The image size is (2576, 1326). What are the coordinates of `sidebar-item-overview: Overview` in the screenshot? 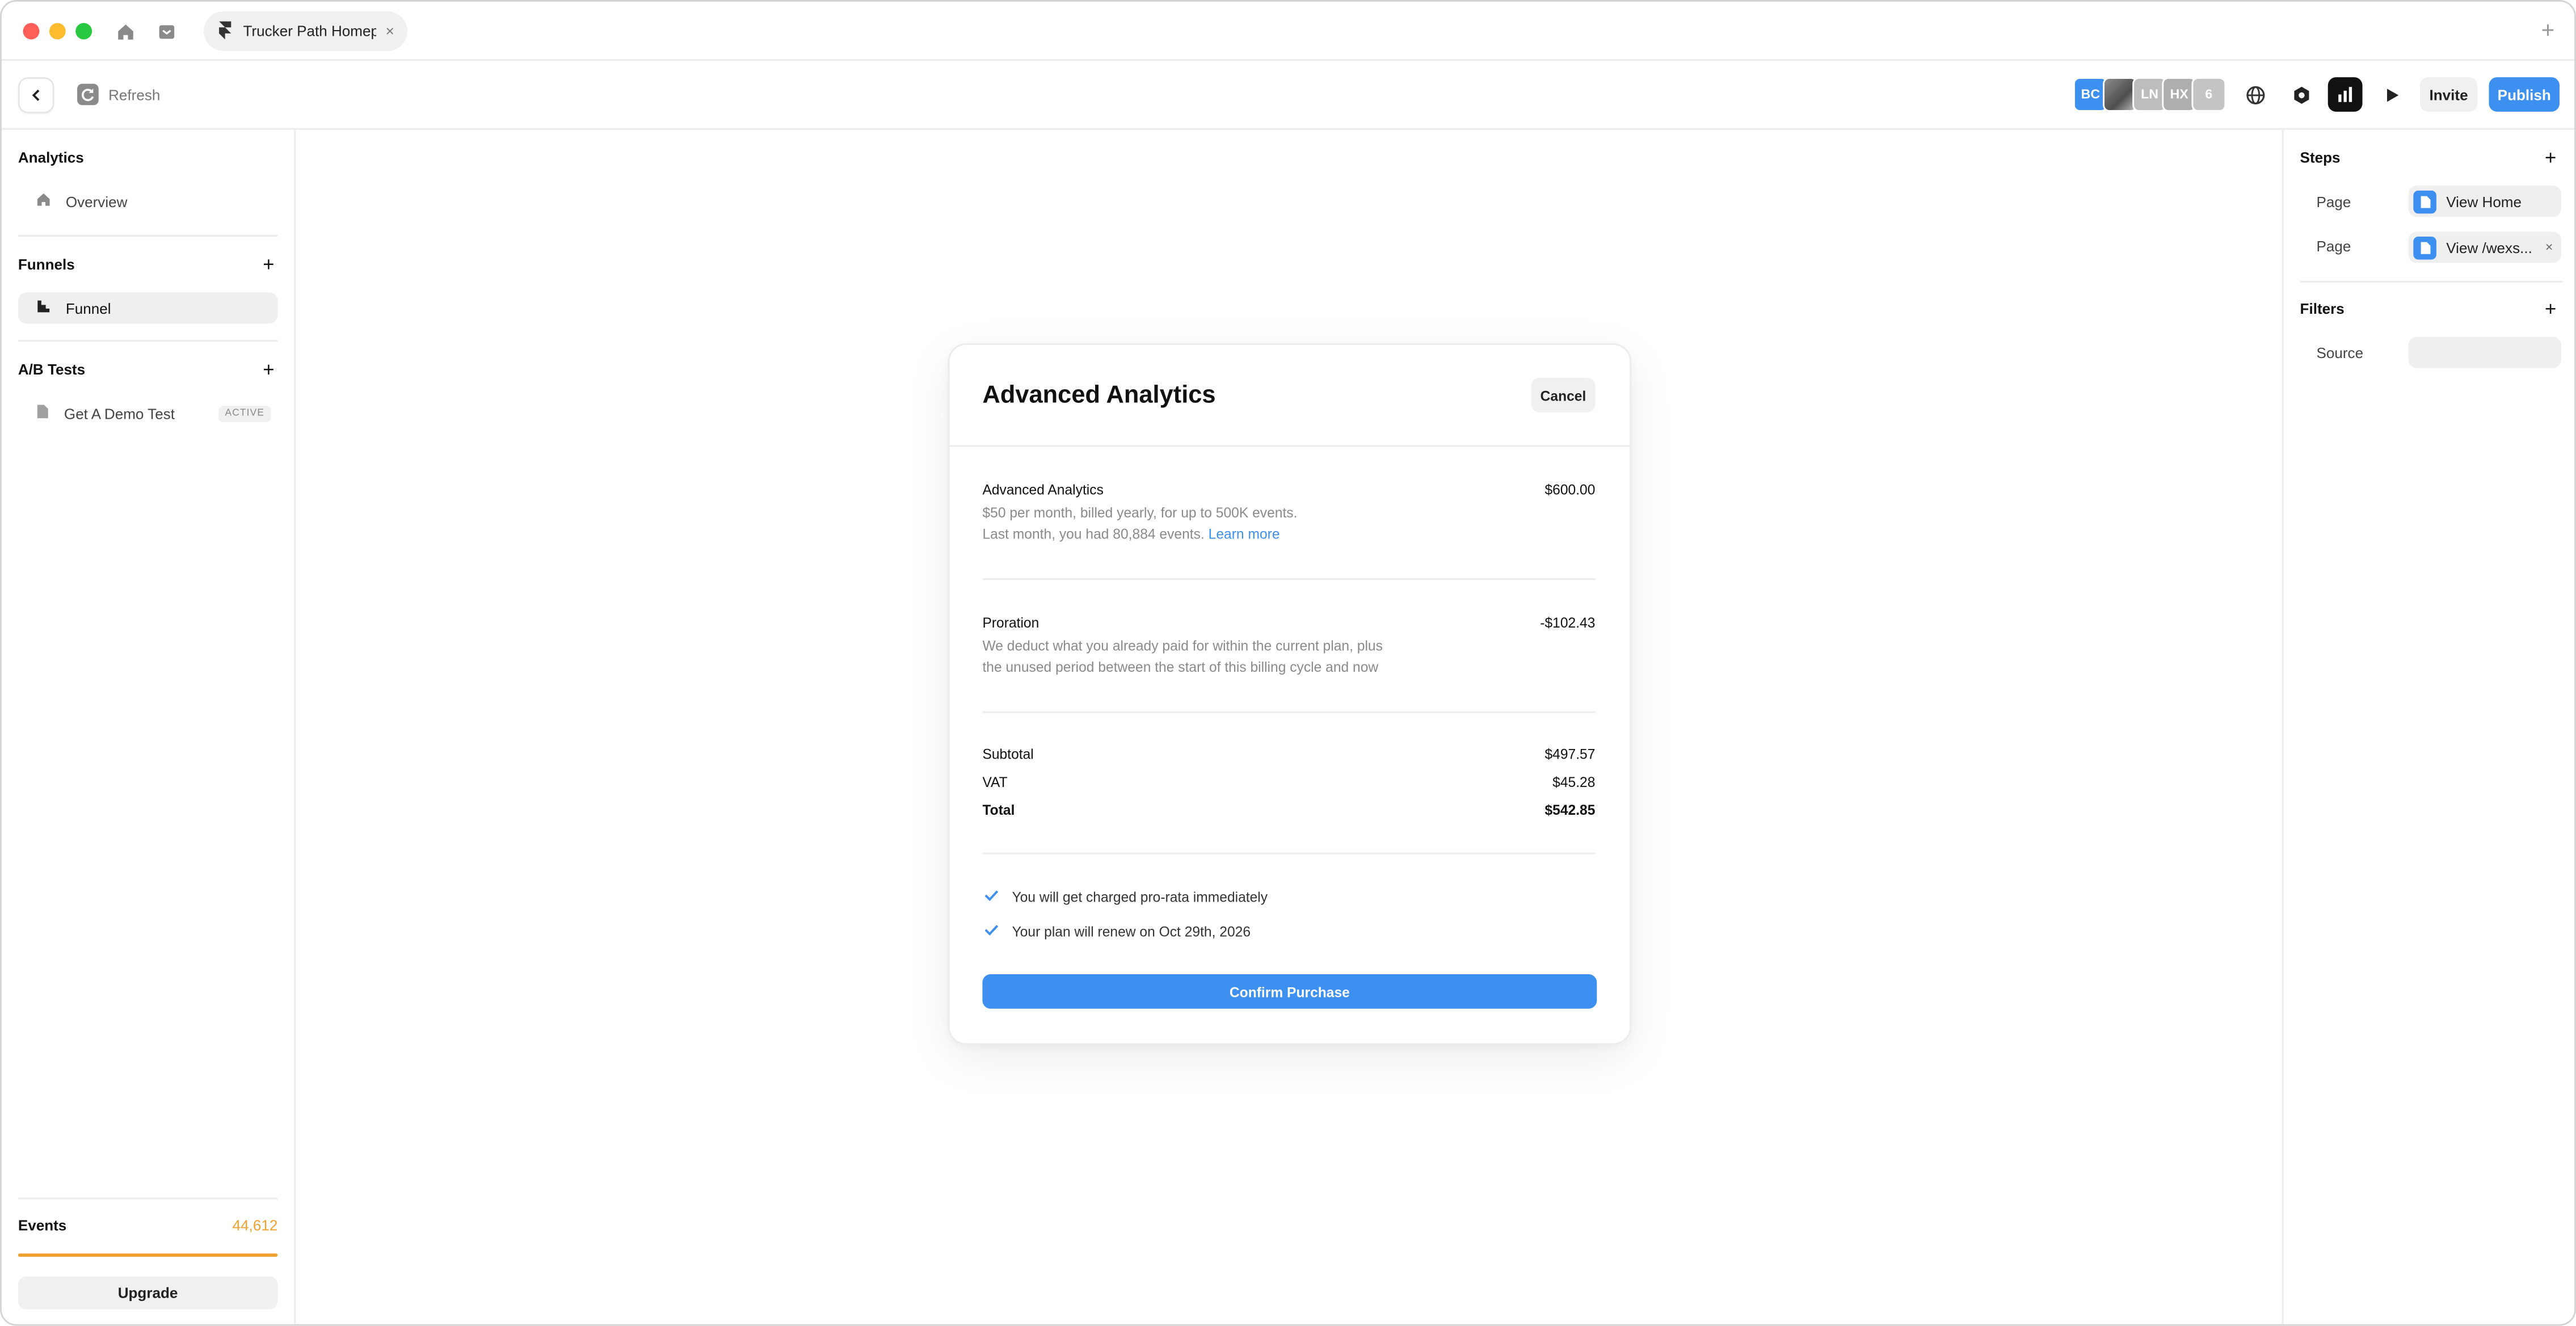 It's located at (147, 201).